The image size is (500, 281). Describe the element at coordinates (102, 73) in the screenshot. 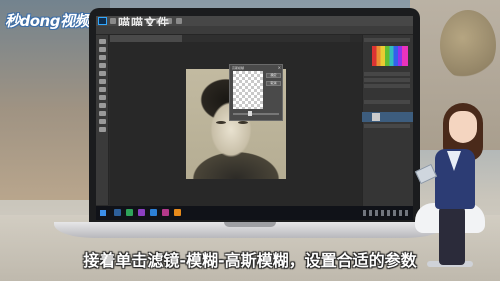

I see `eyedropper-tool-icon` at that location.